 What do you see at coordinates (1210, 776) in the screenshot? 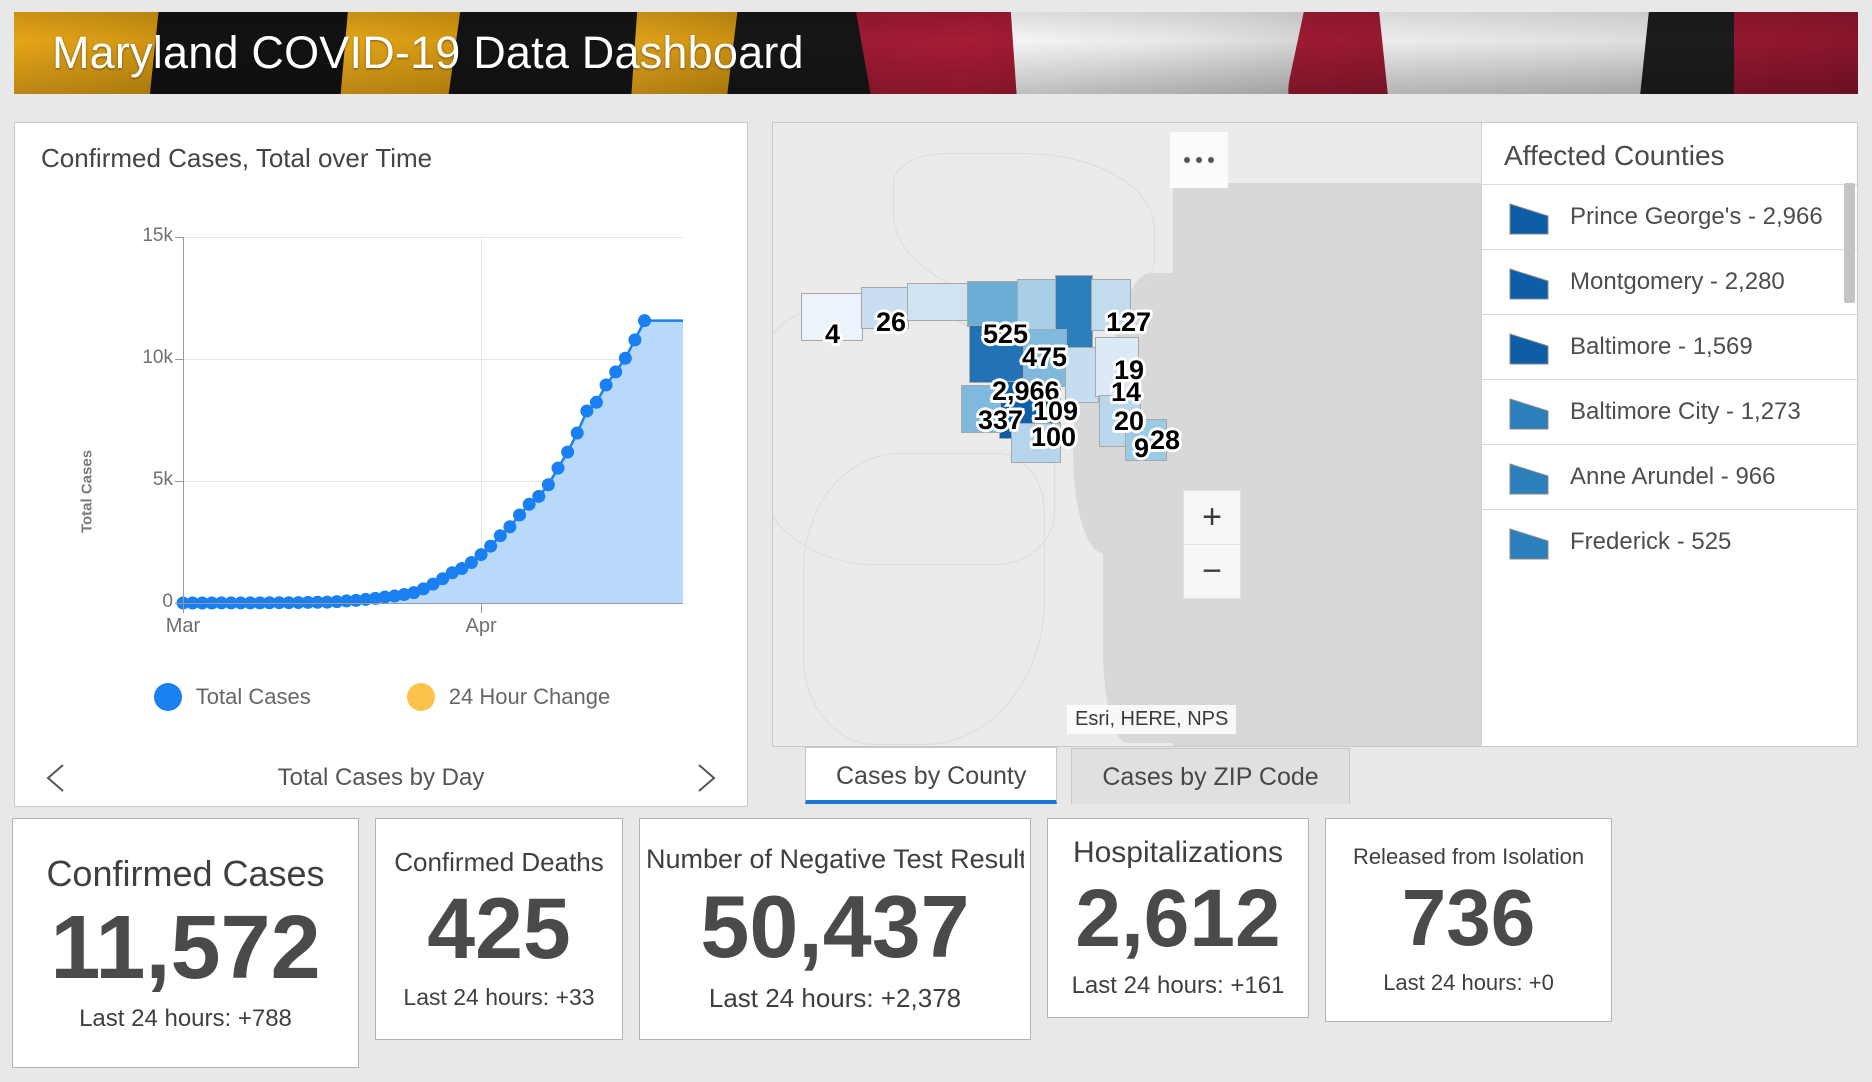
I see `tab-cases-by-zip-code: Cases by ZIP Code` at bounding box center [1210, 776].